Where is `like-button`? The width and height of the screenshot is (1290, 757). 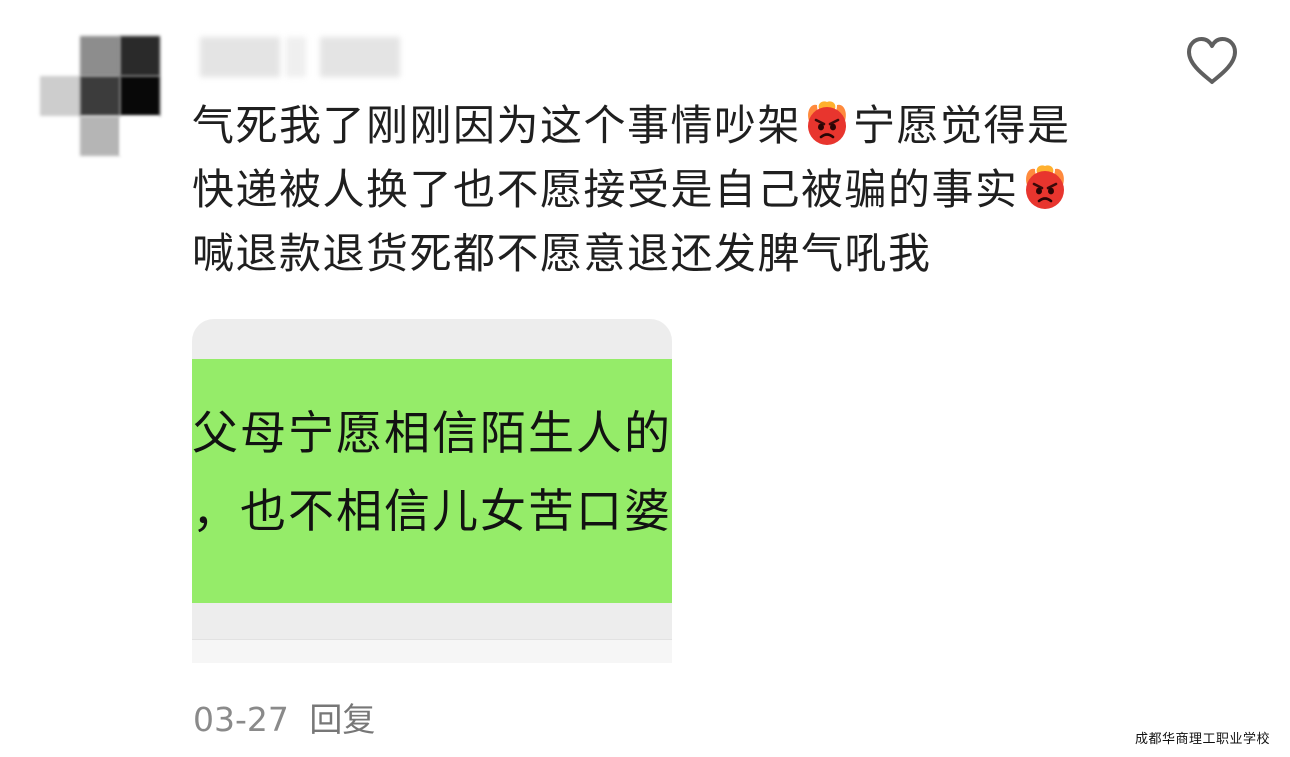
like-button is located at coordinates (1212, 61).